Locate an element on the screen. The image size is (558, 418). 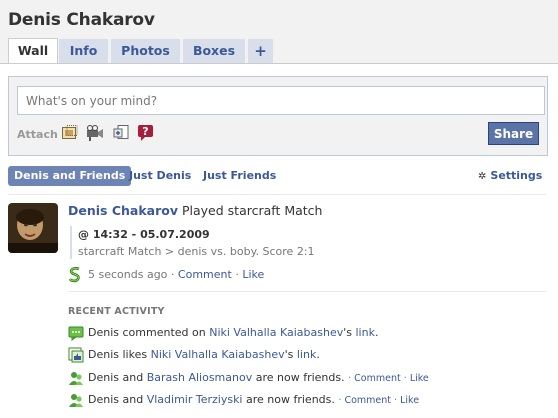
recent-activity-title: RECENT ACTIVITY is located at coordinates (116, 311).